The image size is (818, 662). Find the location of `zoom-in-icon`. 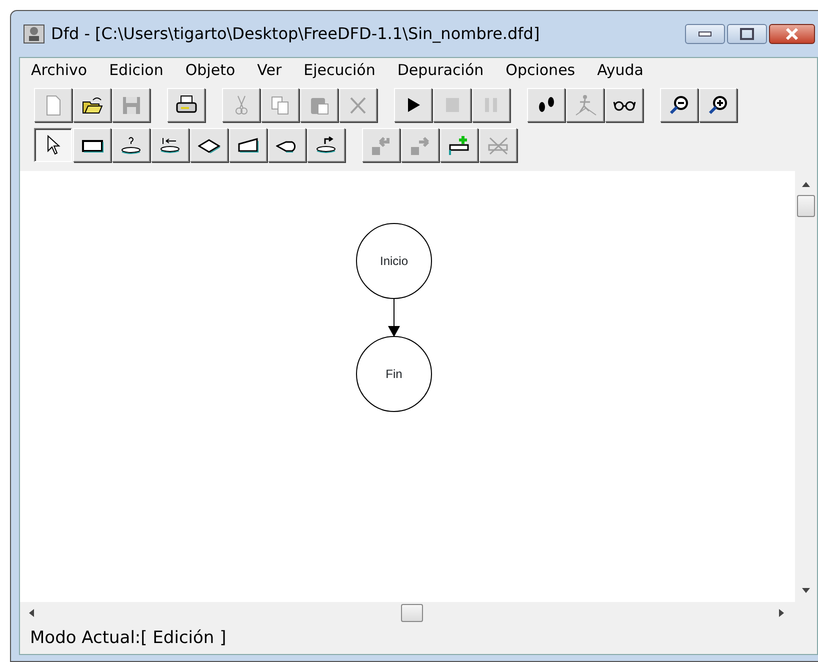

zoom-in-icon is located at coordinates (718, 105).